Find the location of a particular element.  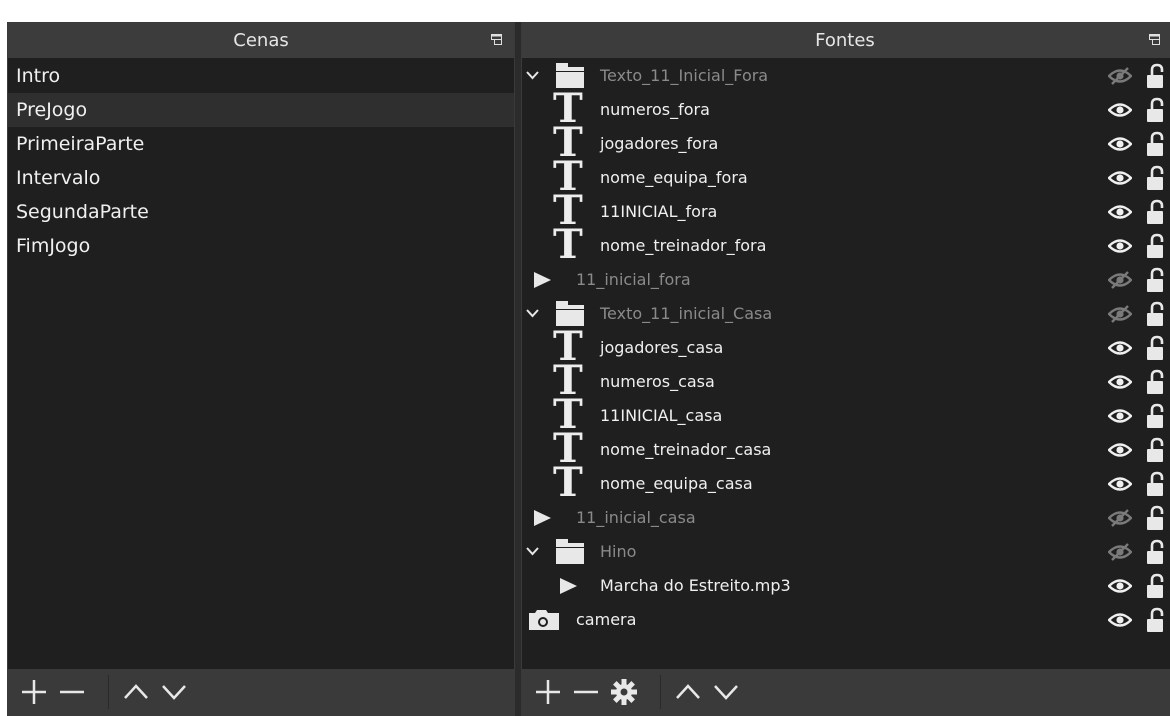

source-item: Tnome_equipa_fora is located at coordinates (846, 177).